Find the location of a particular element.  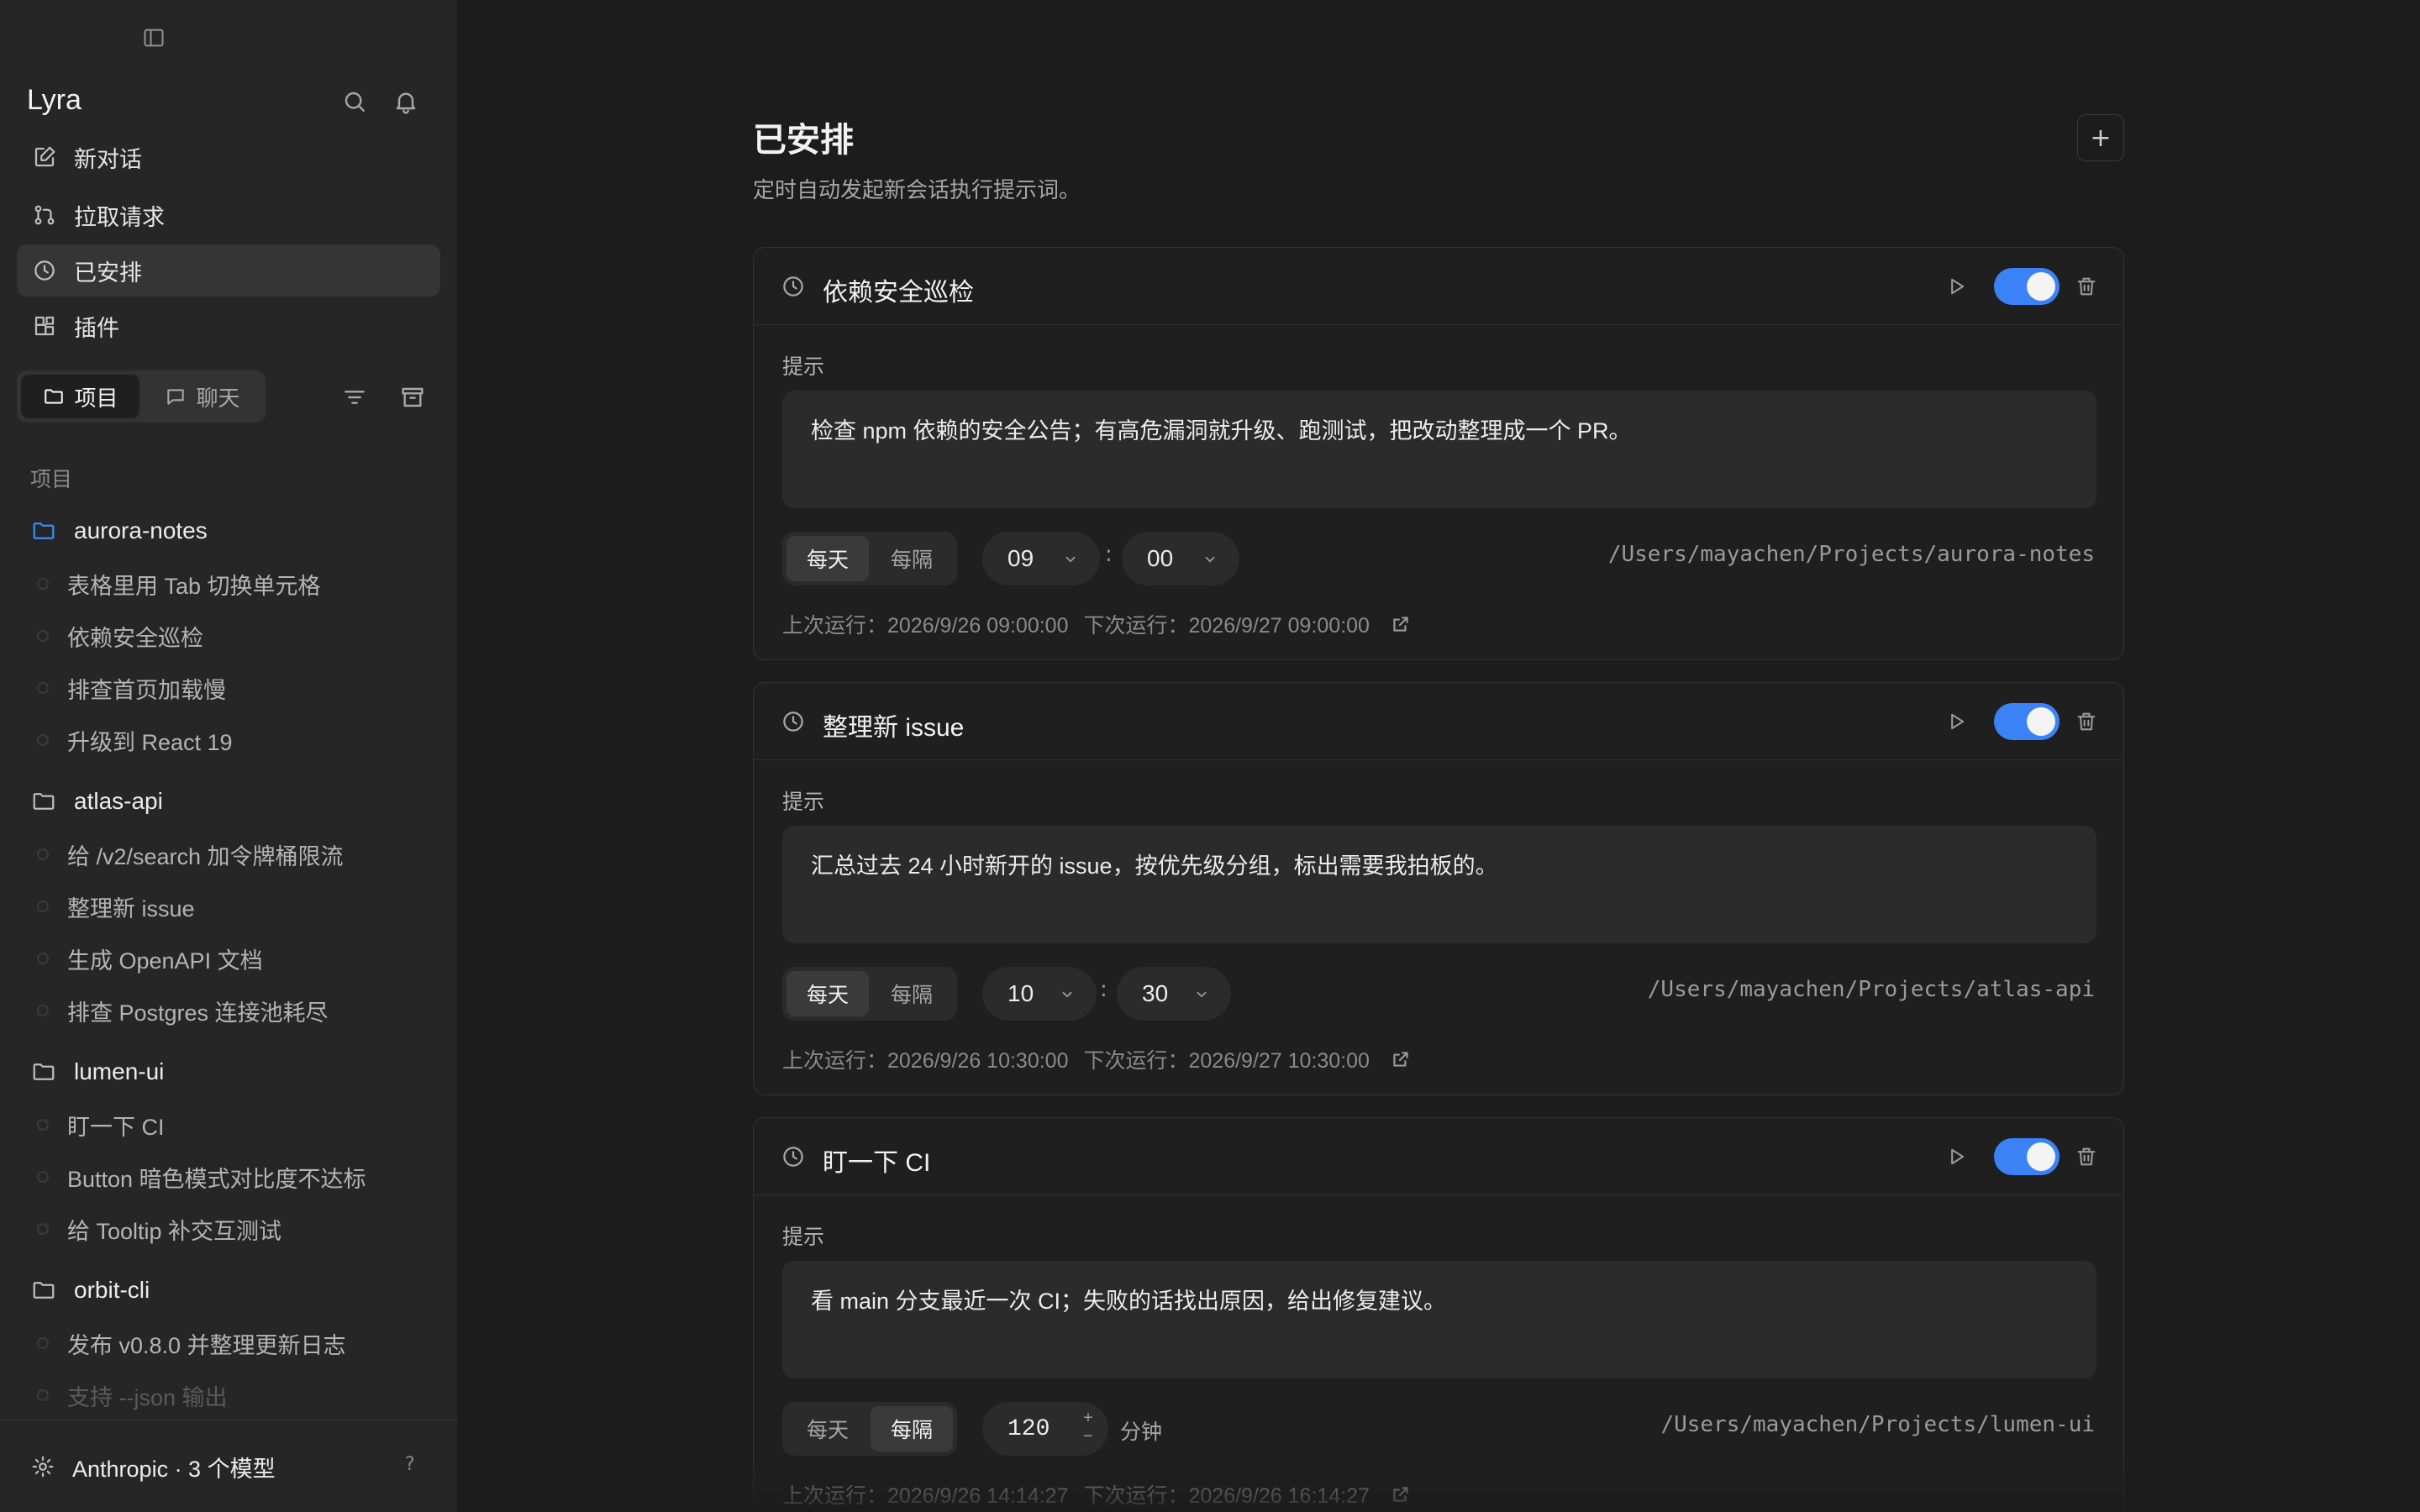

hour-select: 09 is located at coordinates (1041, 558).